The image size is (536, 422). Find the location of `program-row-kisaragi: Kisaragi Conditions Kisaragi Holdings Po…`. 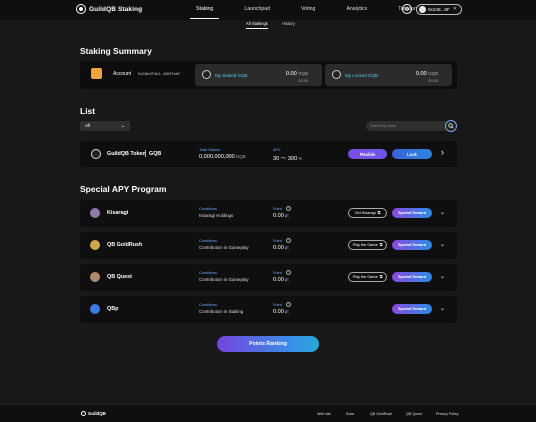

program-row-kisaragi: Kisaragi Conditions Kisaragi Holdings Po… is located at coordinates (268, 213).